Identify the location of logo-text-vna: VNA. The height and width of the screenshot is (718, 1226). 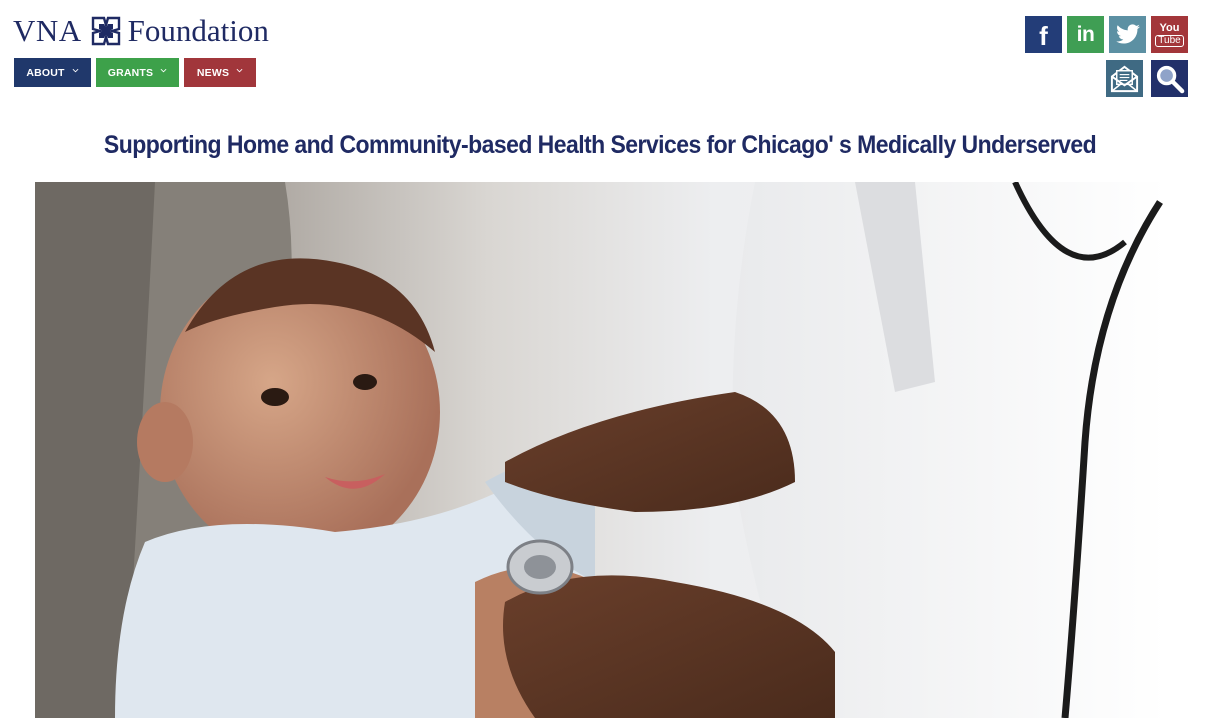
(47, 30).